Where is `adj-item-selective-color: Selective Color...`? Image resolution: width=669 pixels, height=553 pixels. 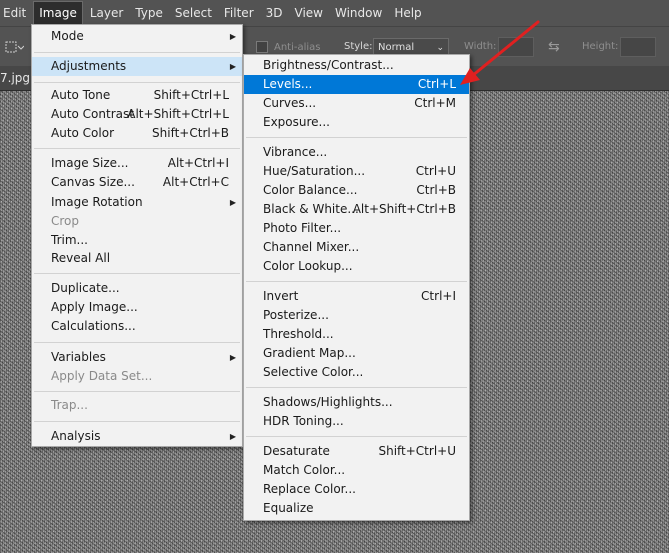
adj-item-selective-color: Selective Color... is located at coordinates (356, 372).